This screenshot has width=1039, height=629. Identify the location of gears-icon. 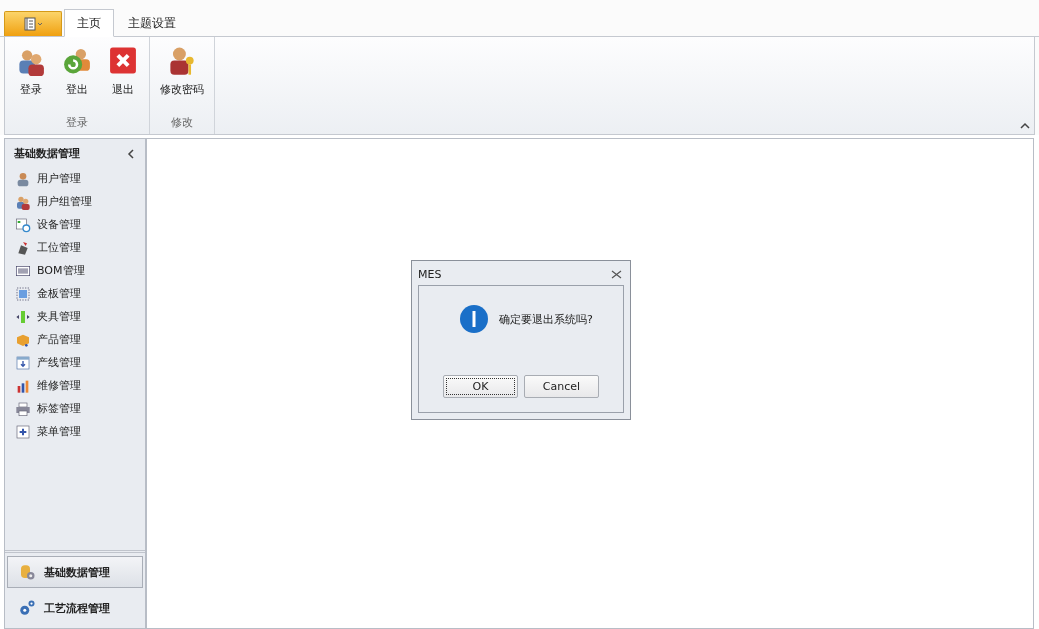
(27, 608).